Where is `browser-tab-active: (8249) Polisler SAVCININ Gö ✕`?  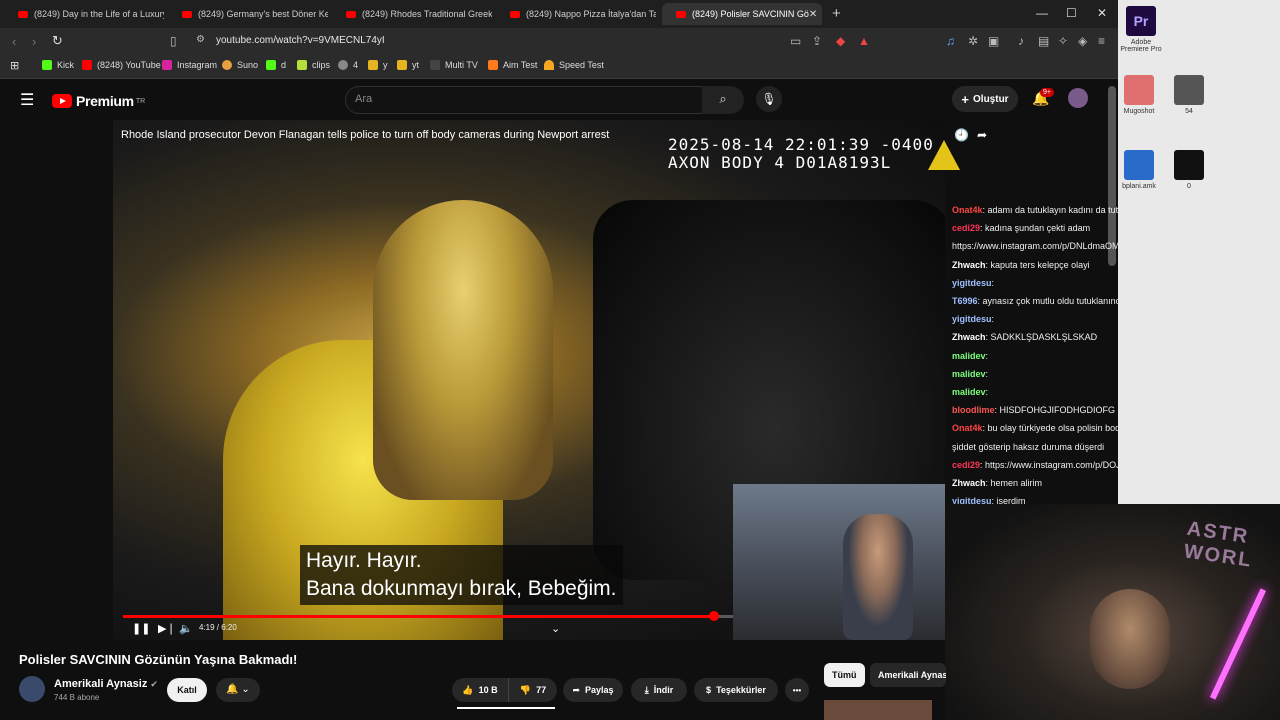
browser-tab-active: (8249) Polisler SAVCININ Gö ✕ is located at coordinates (742, 14).